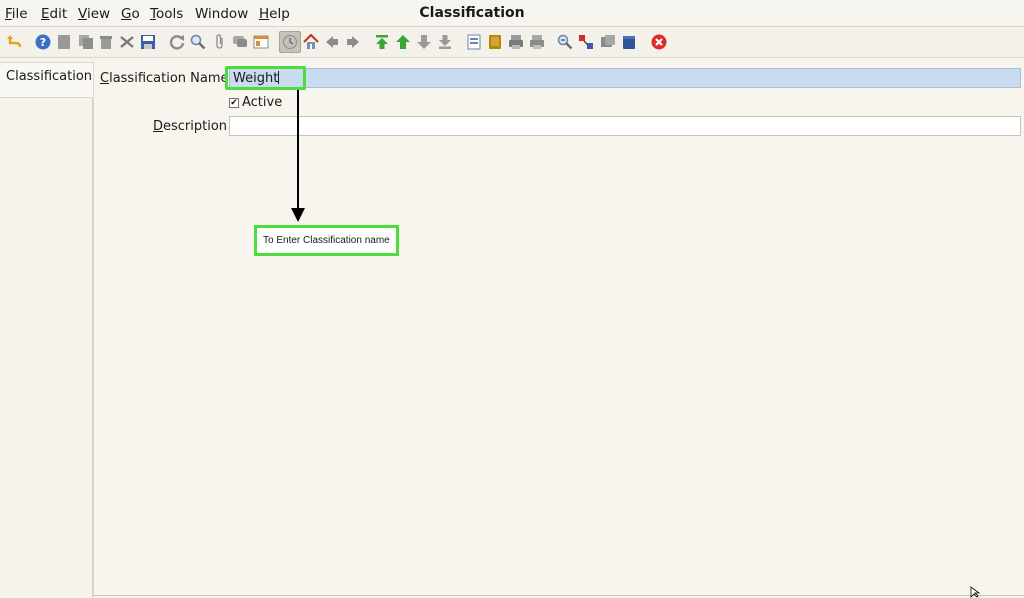 Image resolution: width=1024 pixels, height=598 pixels. I want to click on mouse-pointer-icon, so click(975, 592).